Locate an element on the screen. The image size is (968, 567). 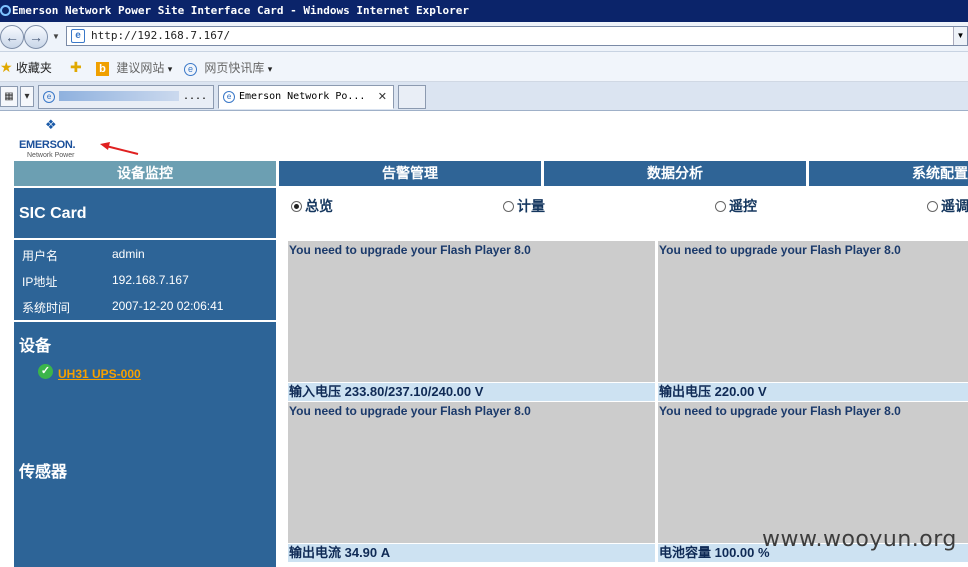
bing-icon: b is located at coordinates (102, 69).